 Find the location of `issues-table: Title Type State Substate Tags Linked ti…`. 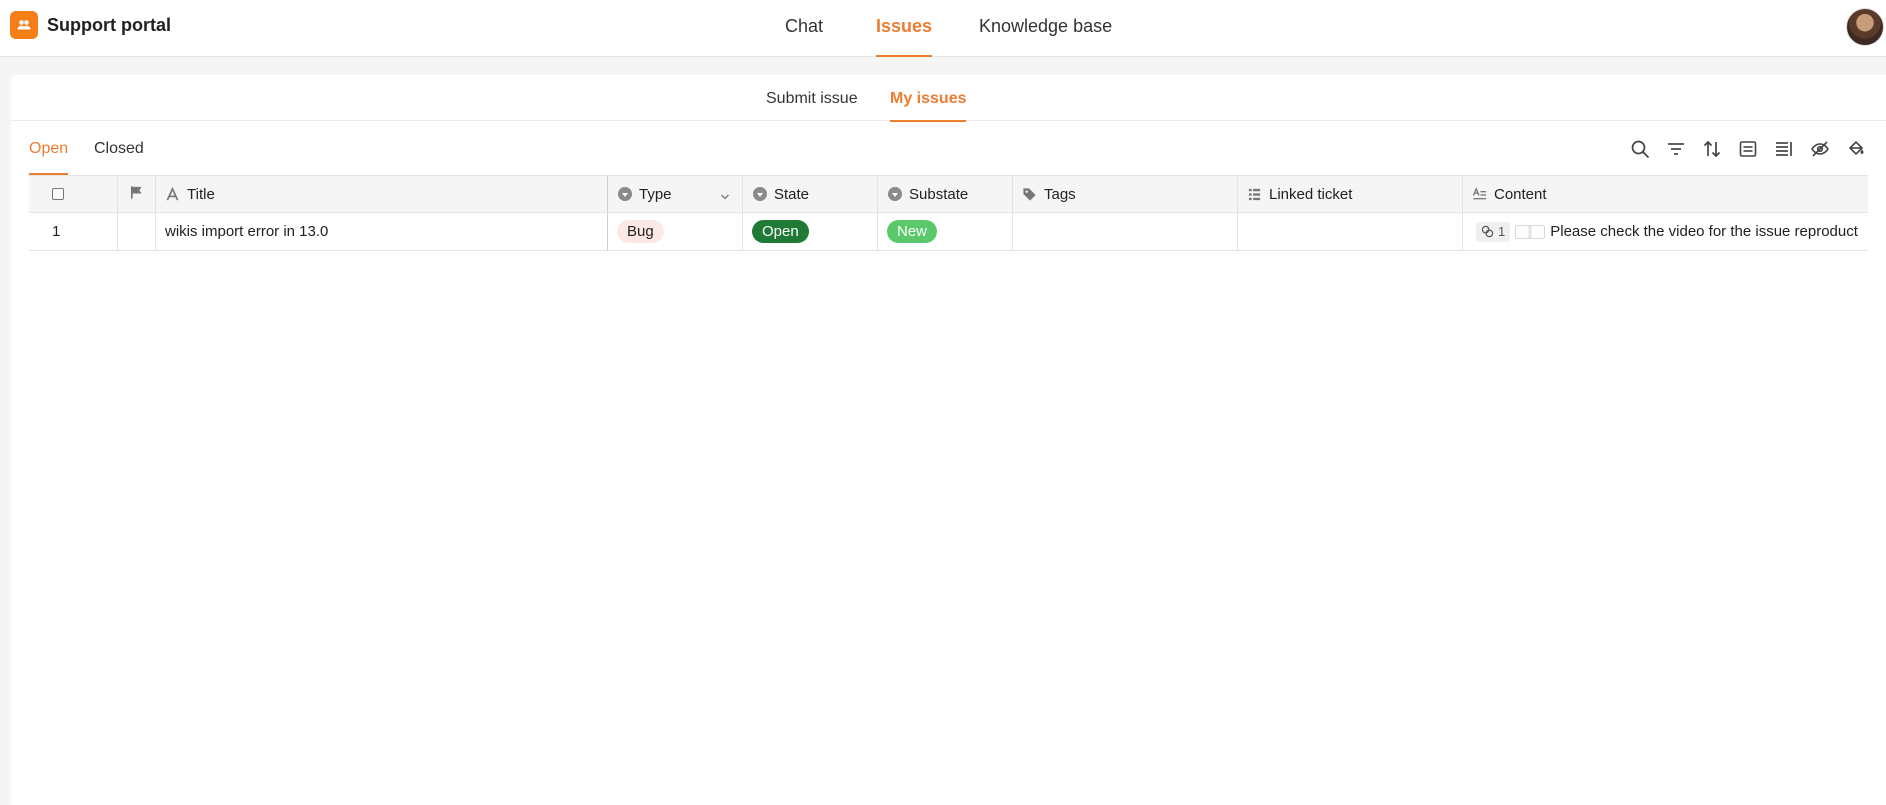

issues-table: Title Type State Substate Tags Linked ti… is located at coordinates (948, 213).